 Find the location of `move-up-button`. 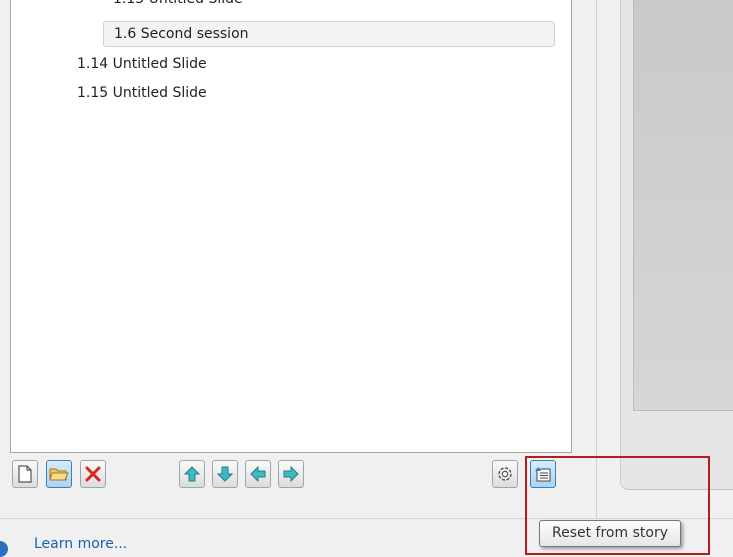

move-up-button is located at coordinates (192, 474).